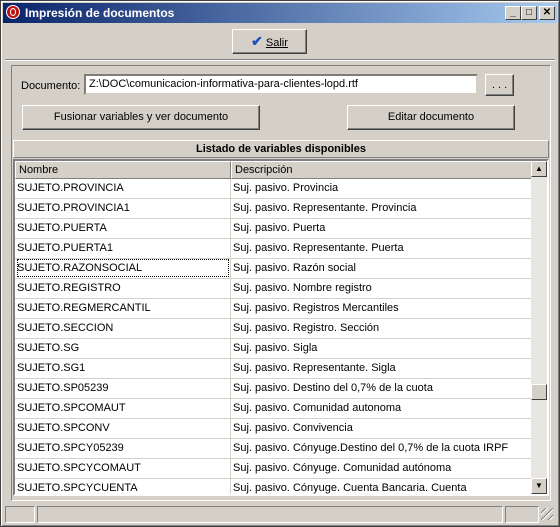  I want to click on separator, so click(280, 60).